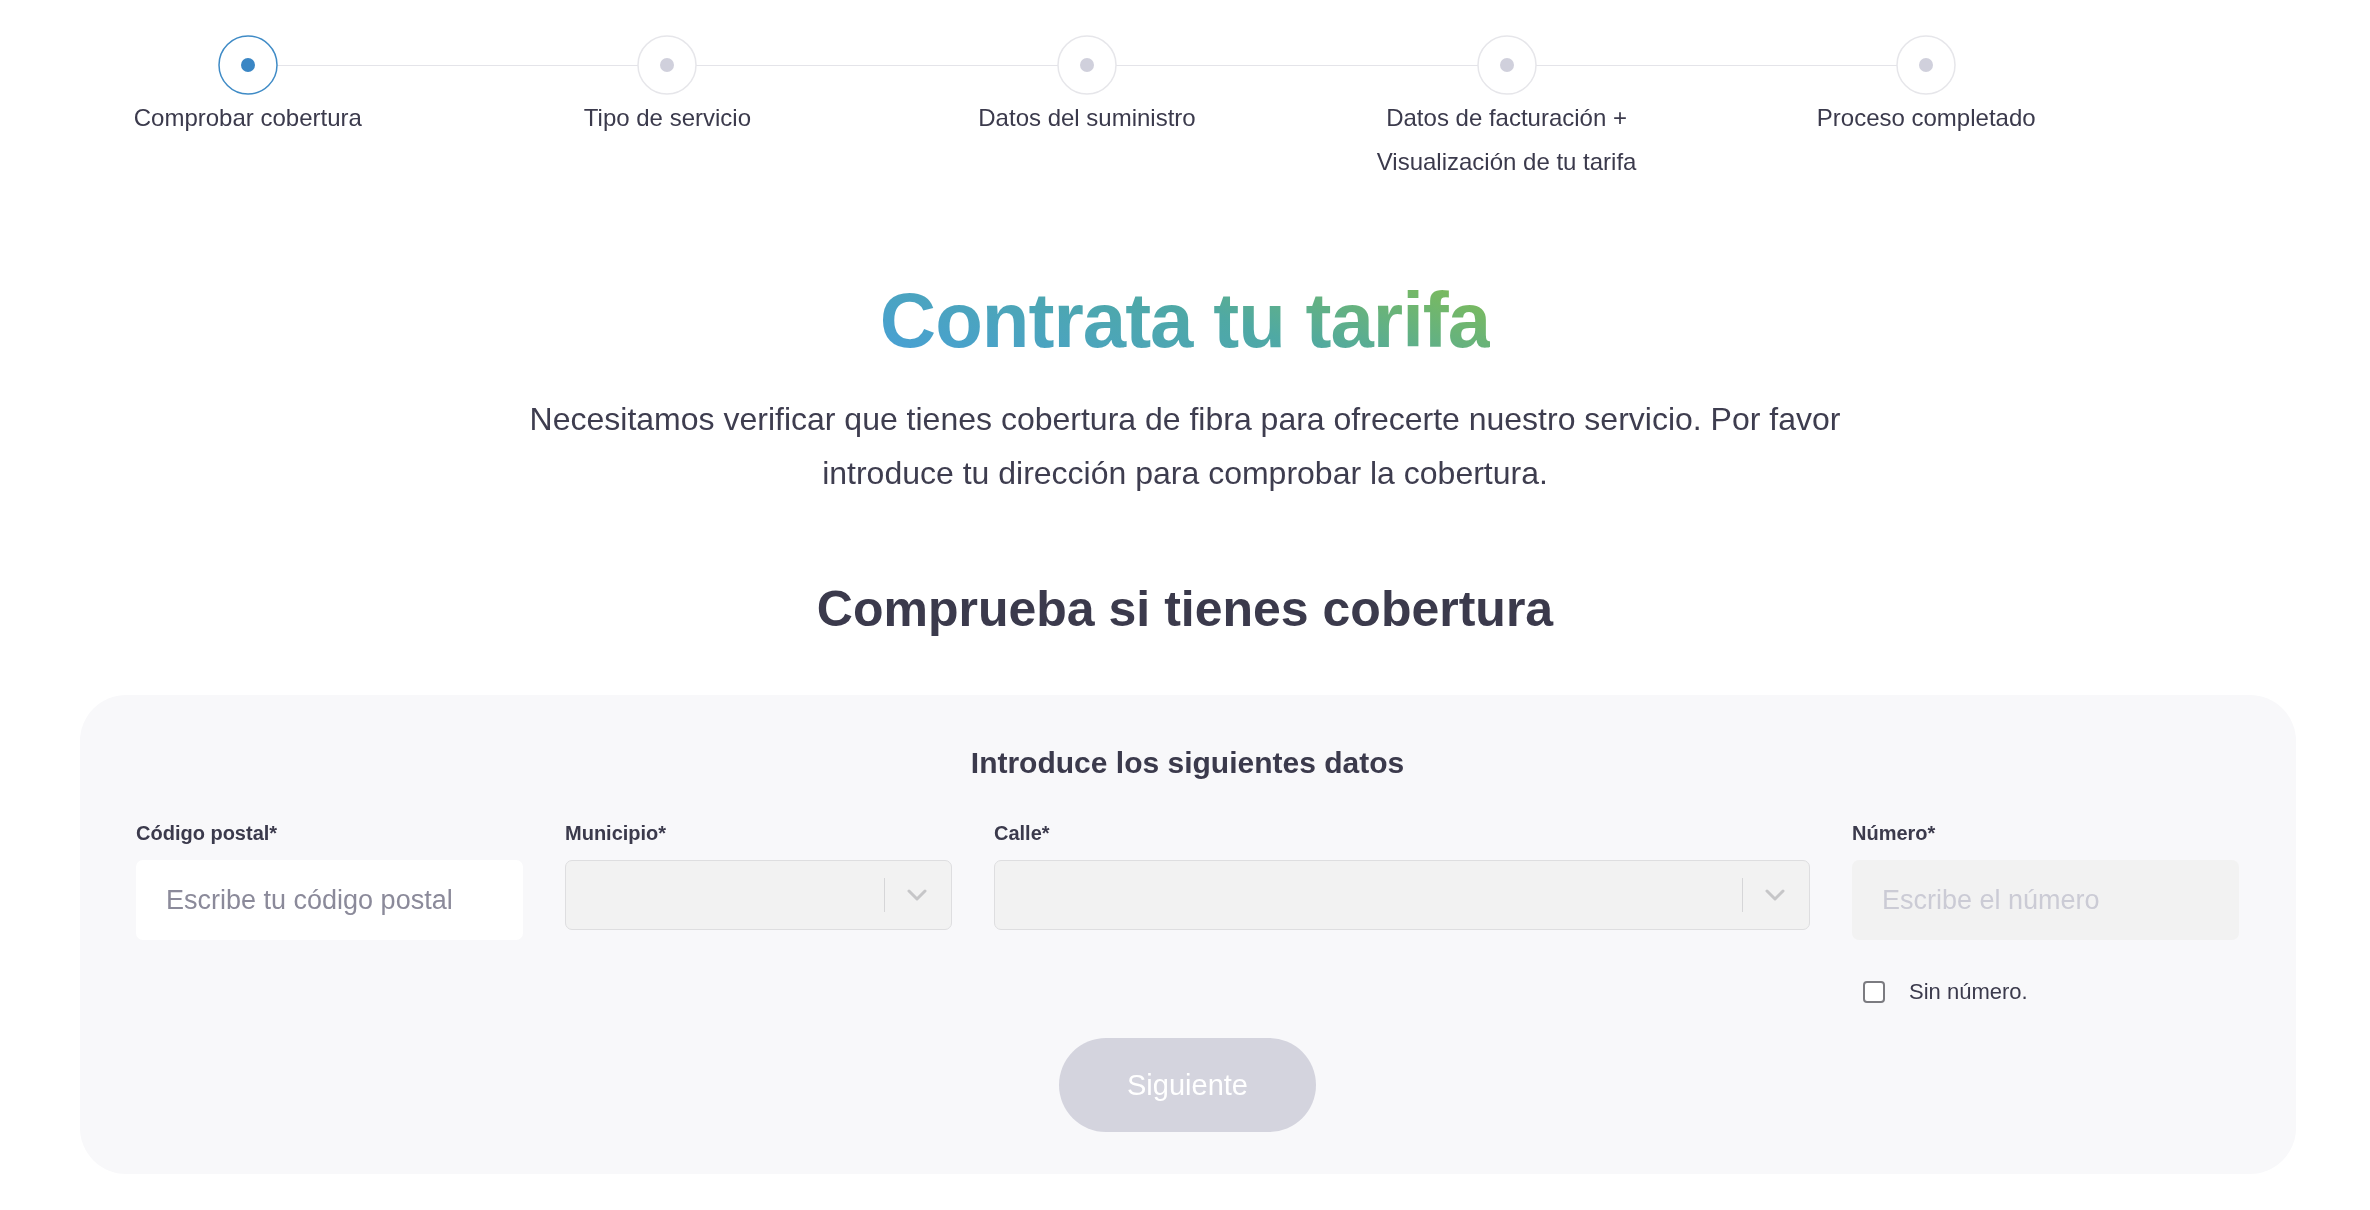  Describe the element at coordinates (1968, 992) in the screenshot. I see `checkbox-label: Sin número.` at that location.